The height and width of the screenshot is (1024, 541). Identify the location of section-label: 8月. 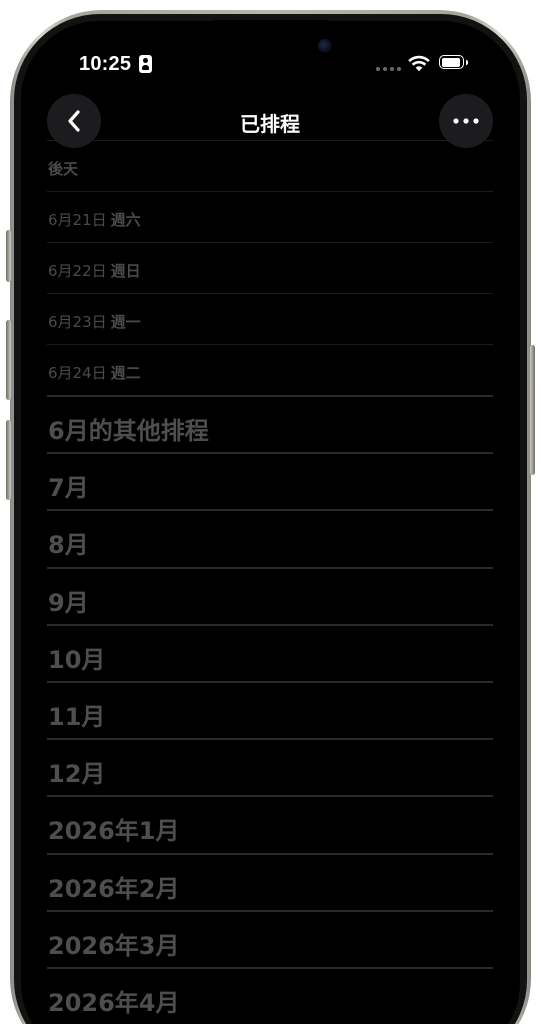
(68, 545).